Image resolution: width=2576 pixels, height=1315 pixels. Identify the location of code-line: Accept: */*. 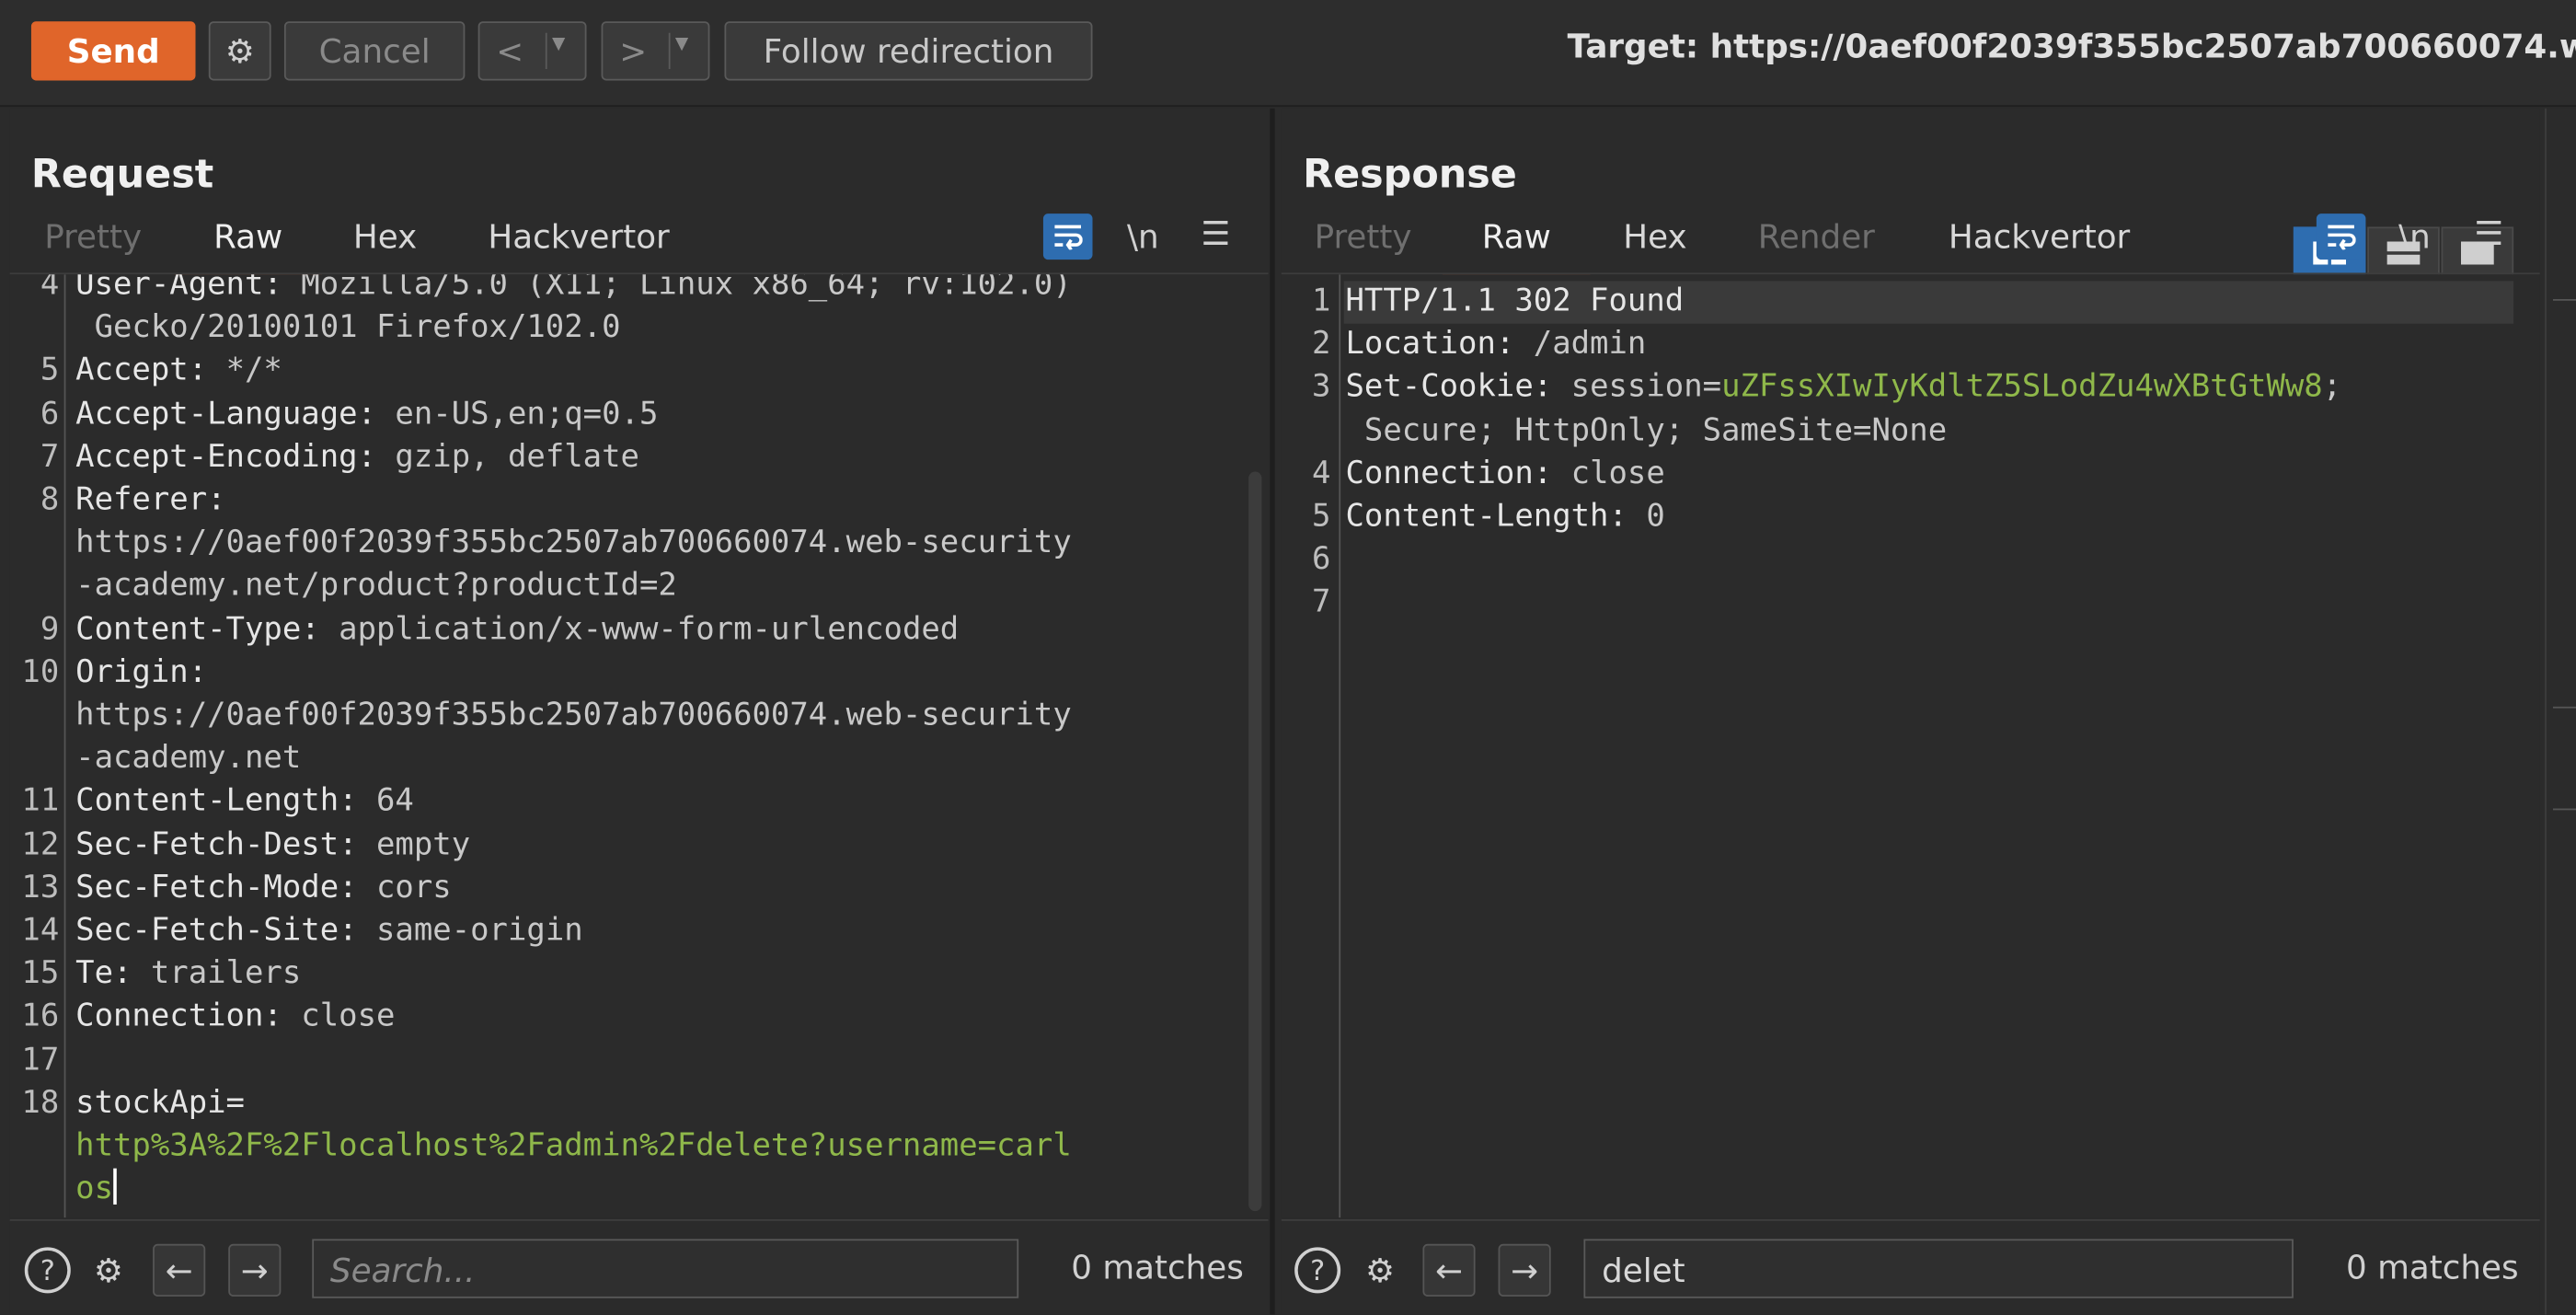
(178, 370).